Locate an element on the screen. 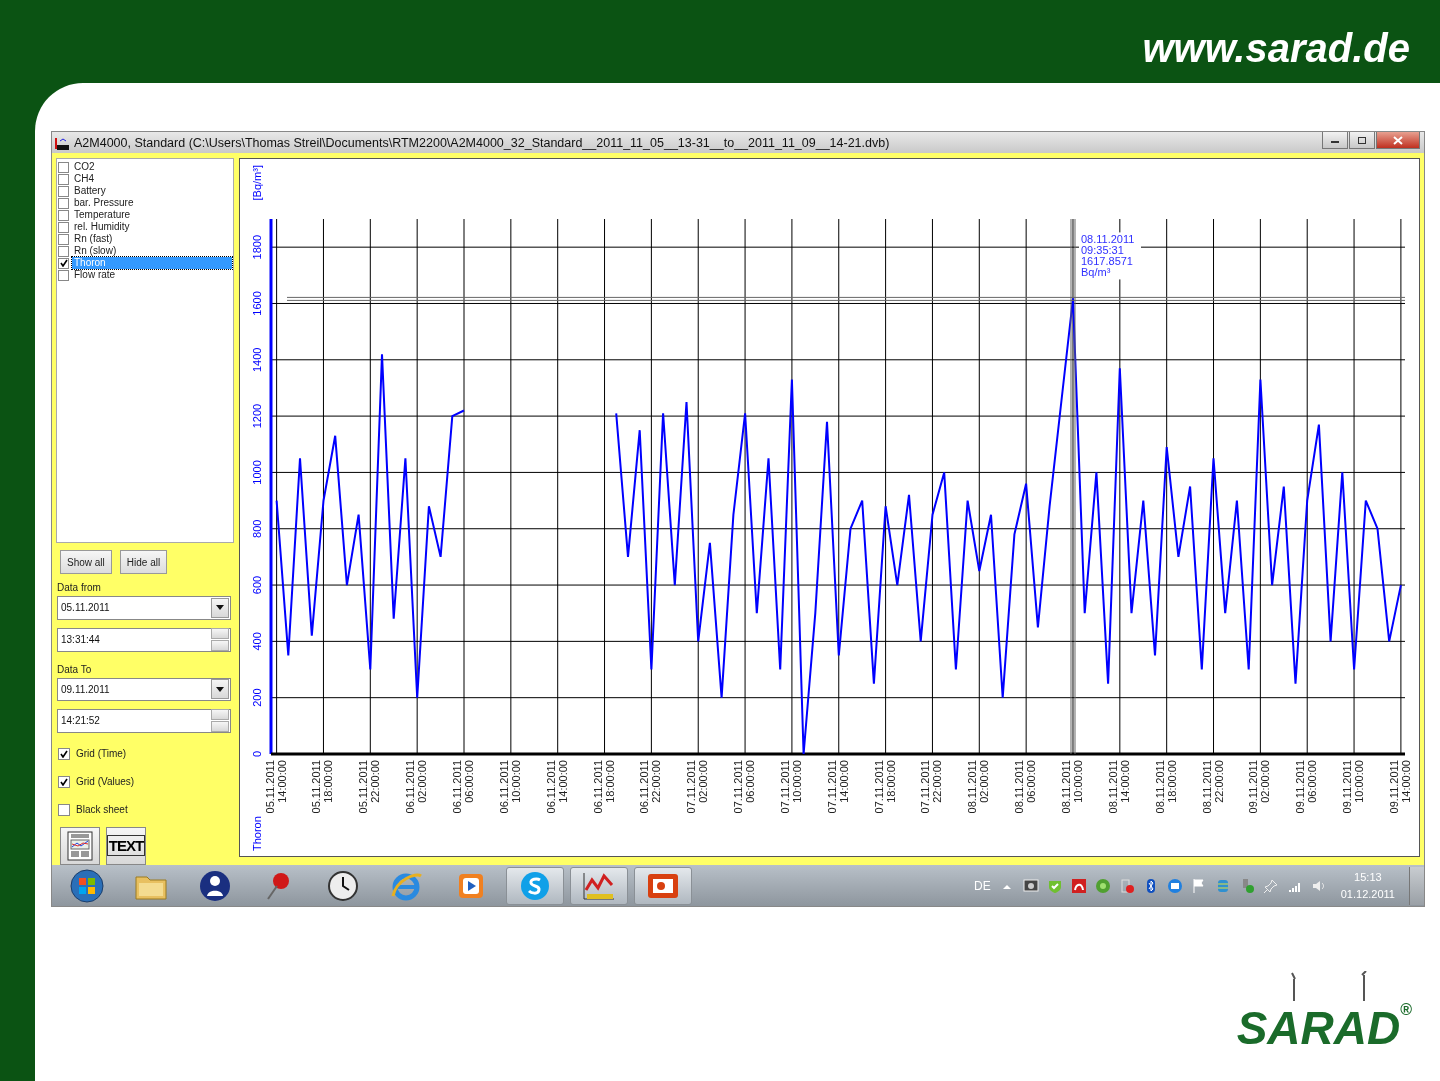  date-field: 05.11.2011 is located at coordinates (144, 608).